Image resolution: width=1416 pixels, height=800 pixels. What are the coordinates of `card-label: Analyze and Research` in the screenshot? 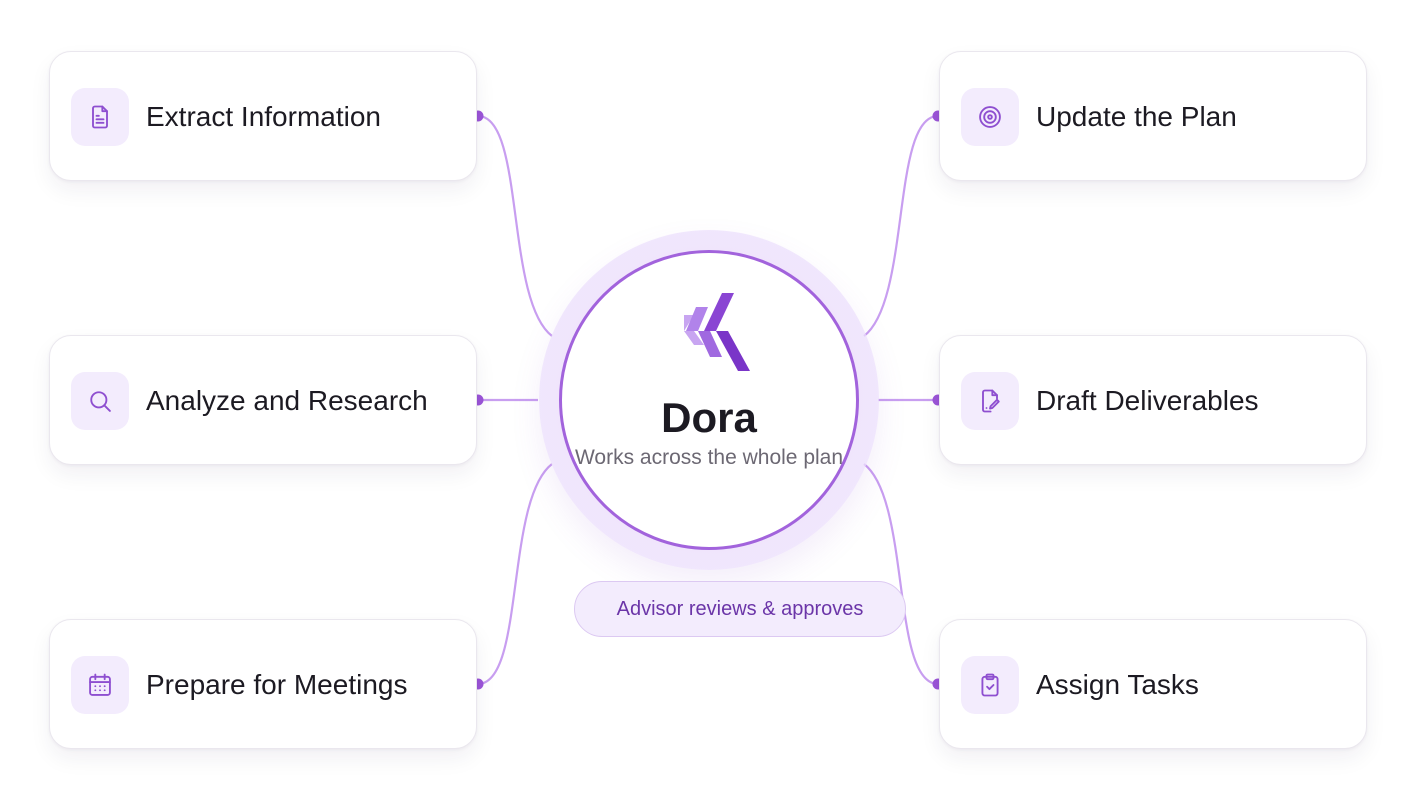 It's located at (287, 400).